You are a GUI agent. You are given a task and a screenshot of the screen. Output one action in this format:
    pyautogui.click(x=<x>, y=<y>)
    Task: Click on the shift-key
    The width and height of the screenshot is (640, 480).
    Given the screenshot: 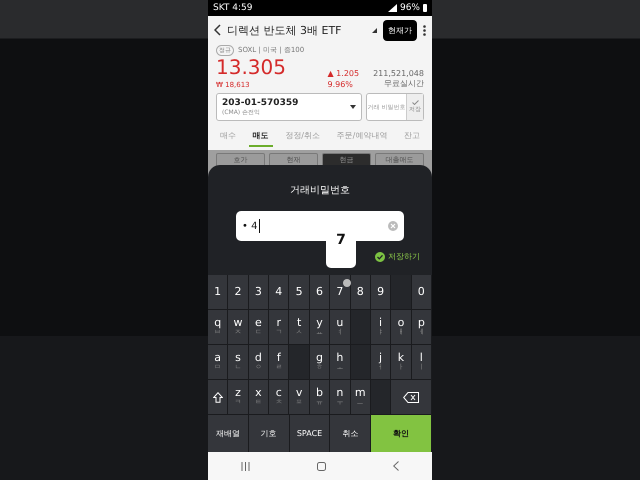 What is the action you would take?
    pyautogui.click(x=218, y=397)
    